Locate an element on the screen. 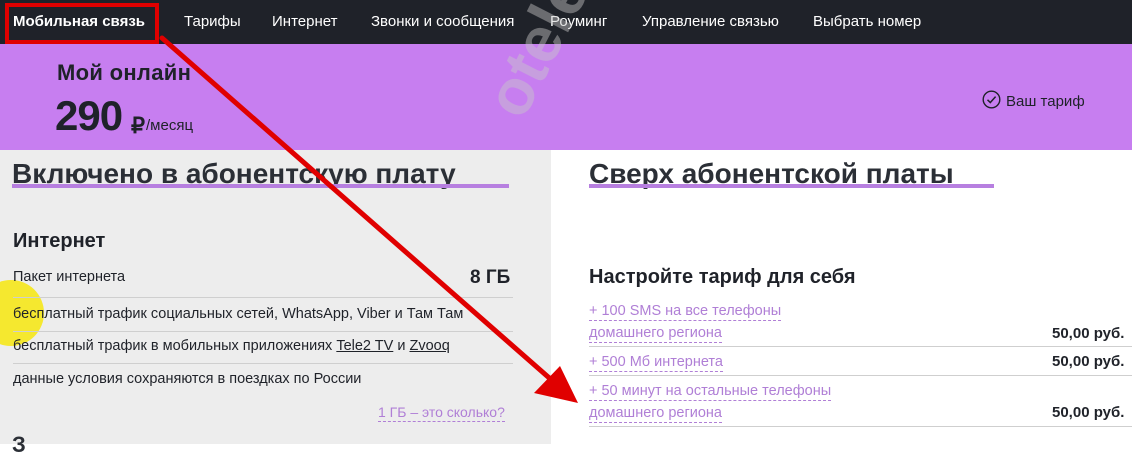 This screenshot has height=458, width=1132. configure-subtitle: Настройте тариф для себя is located at coordinates (722, 277).